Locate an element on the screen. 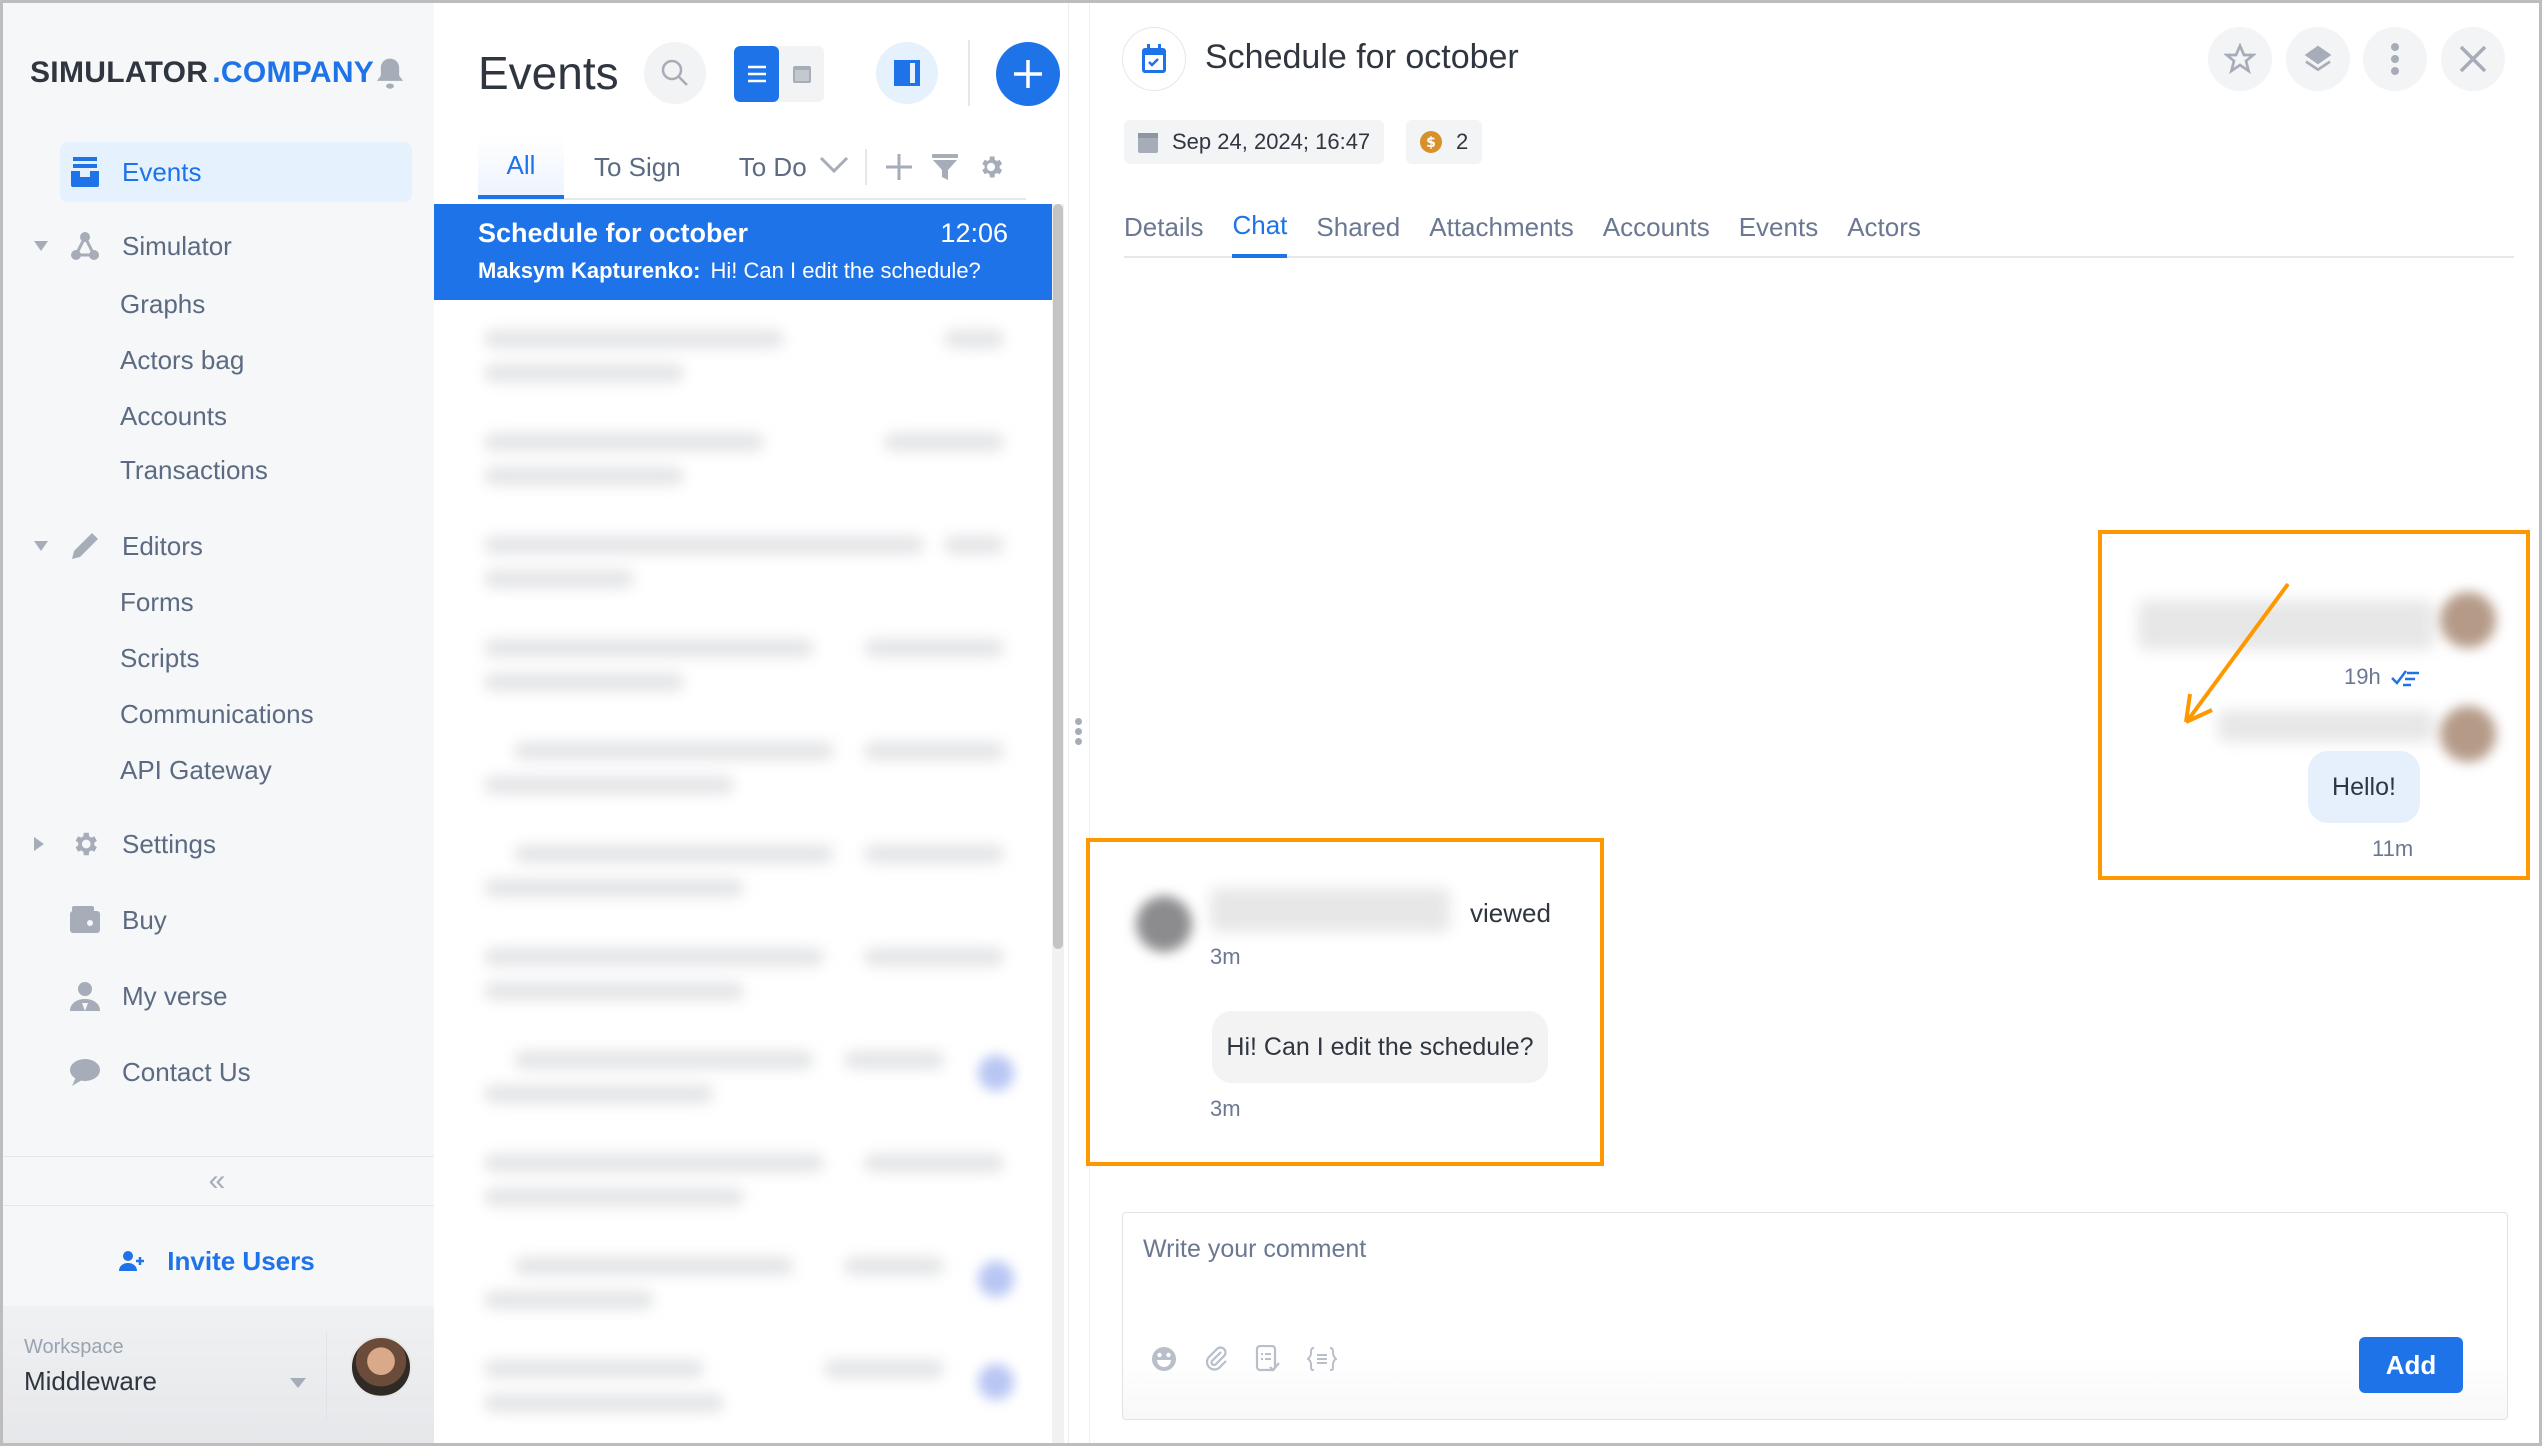 This screenshot has height=1446, width=2542. caret-right-icon is located at coordinates (39, 844).